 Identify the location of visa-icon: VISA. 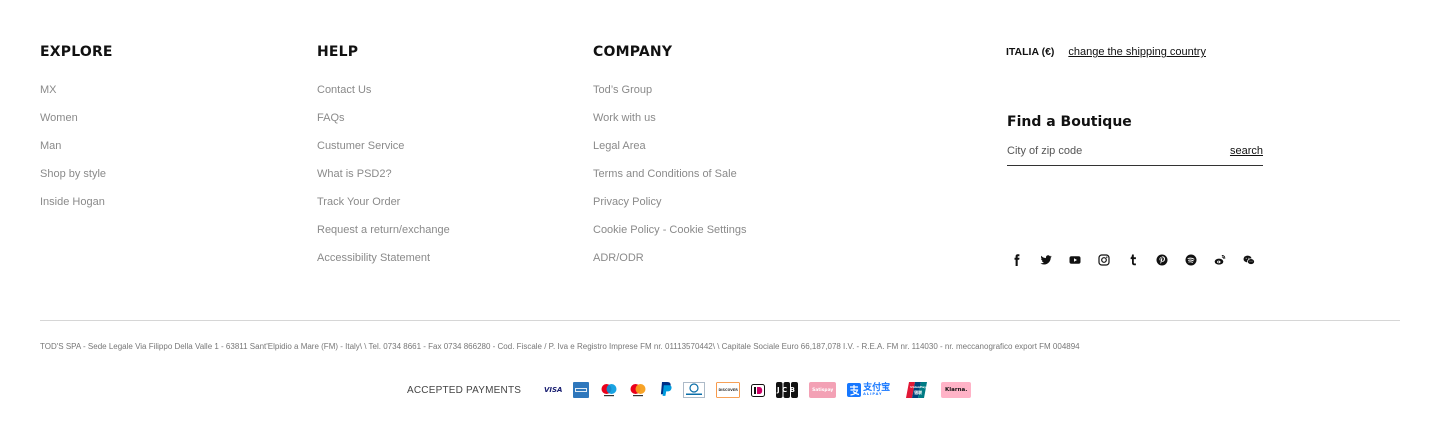
(553, 390).